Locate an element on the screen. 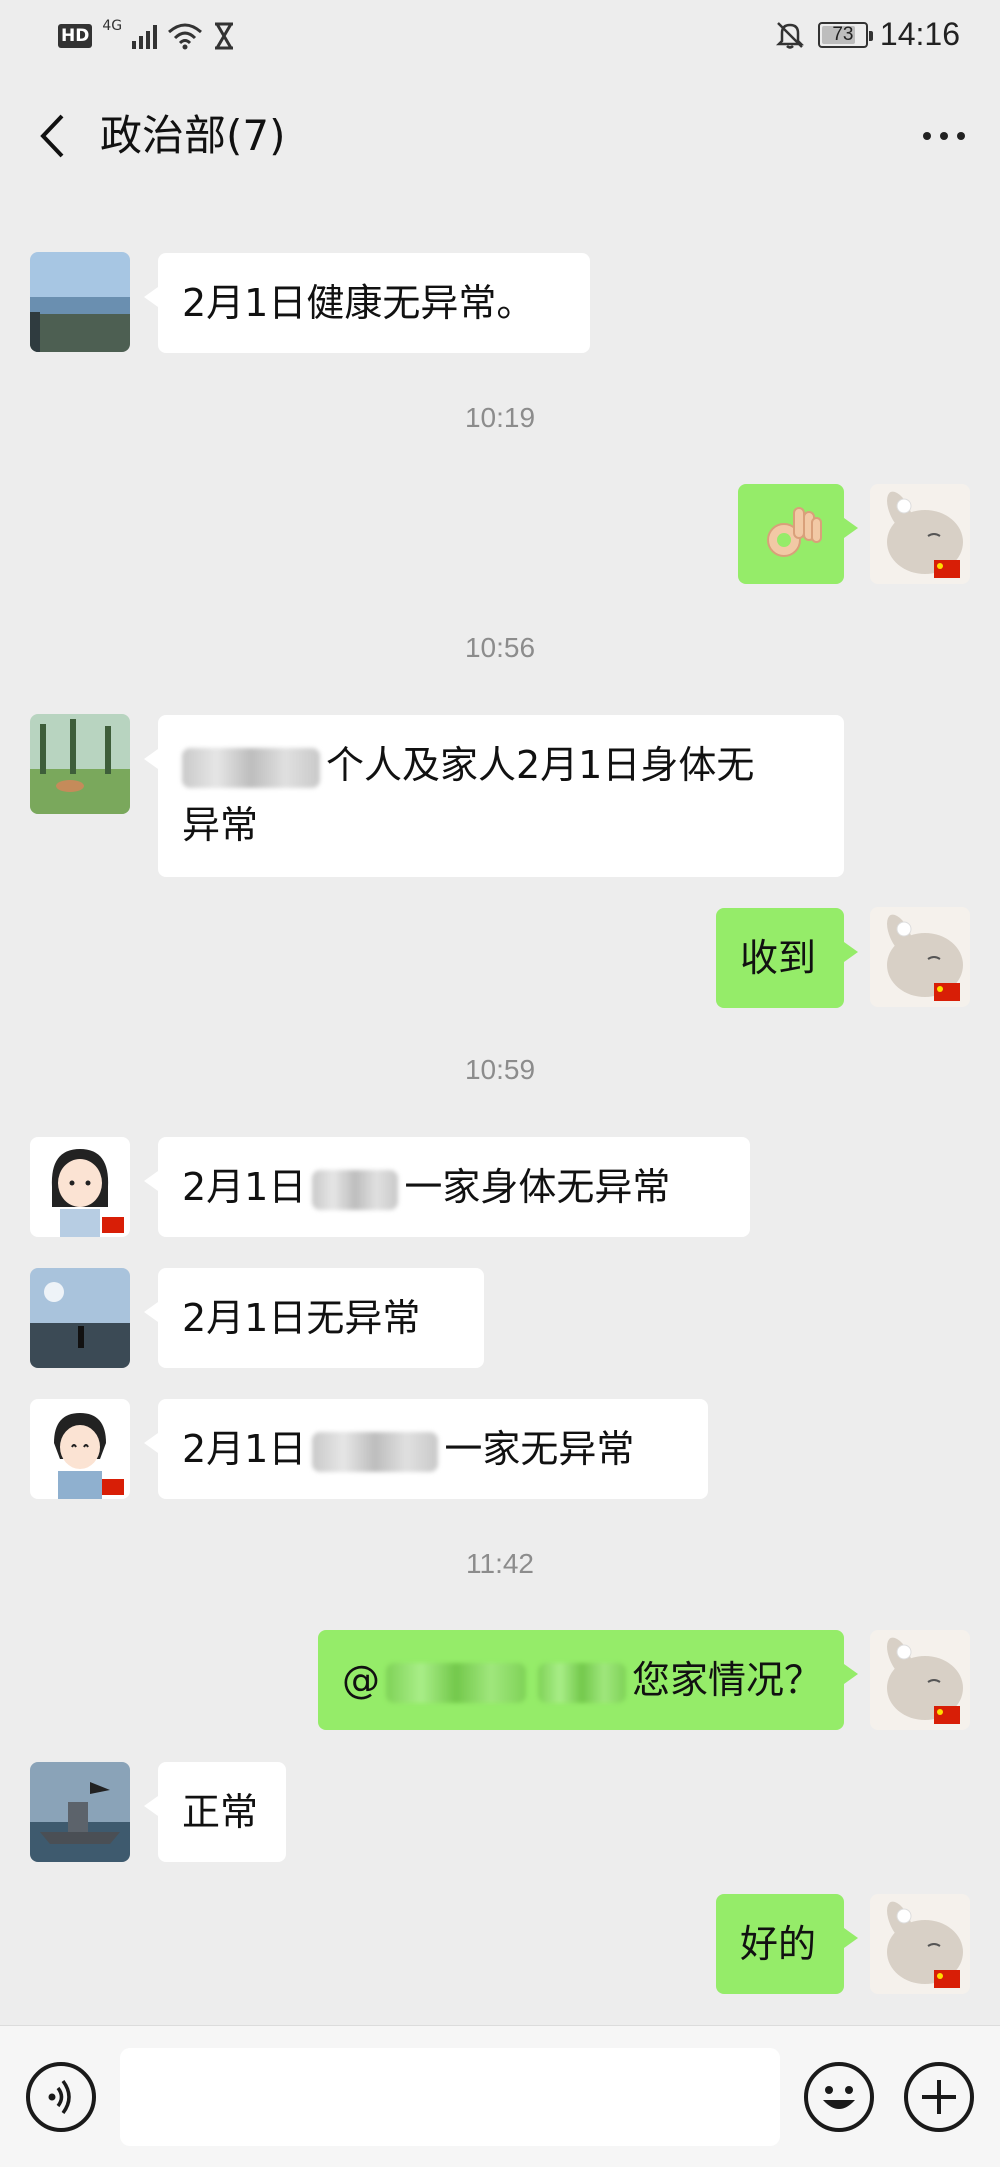 Image resolution: width=1000 pixels, height=2167 pixels. message-text: 一家身体无异常 is located at coordinates (537, 1187).